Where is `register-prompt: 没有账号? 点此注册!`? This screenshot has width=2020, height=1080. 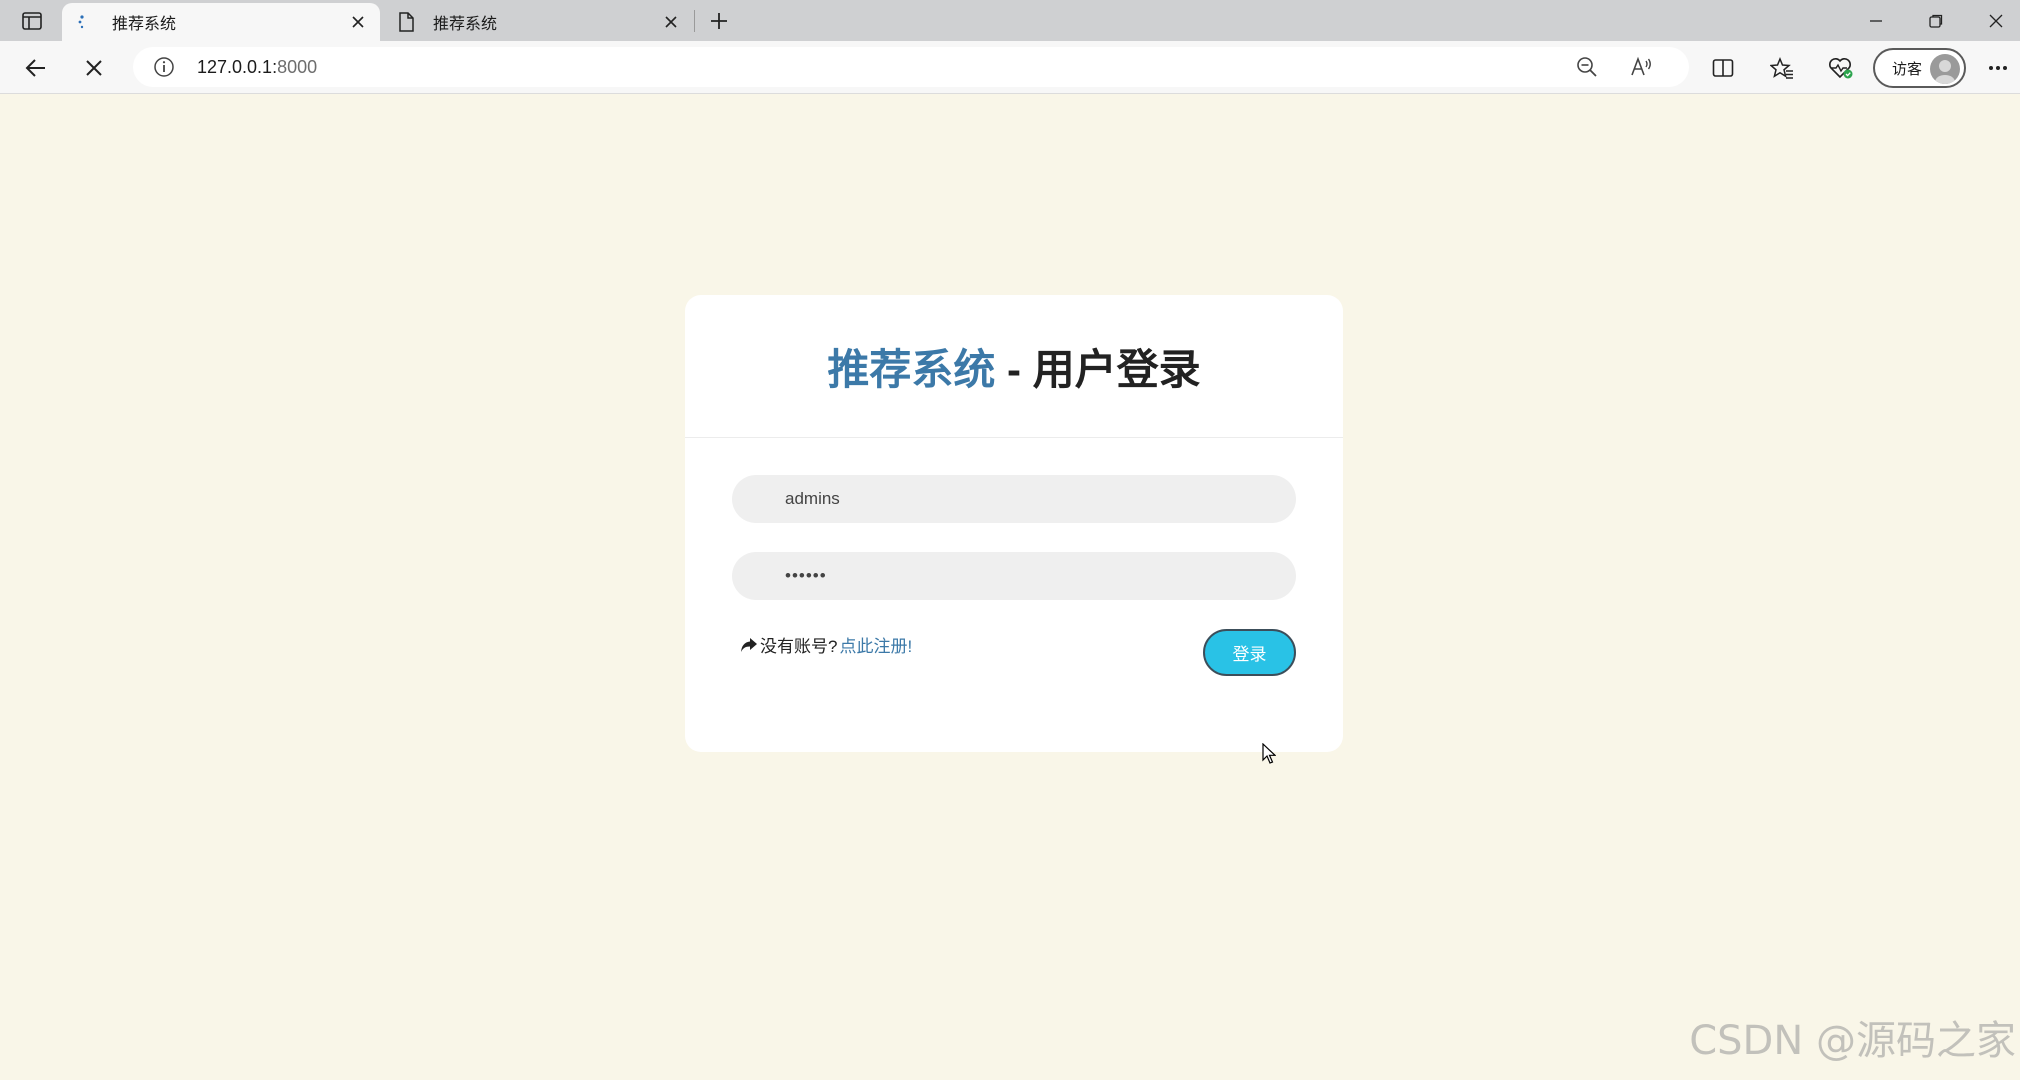 register-prompt: 没有账号? 点此注册! is located at coordinates (826, 644).